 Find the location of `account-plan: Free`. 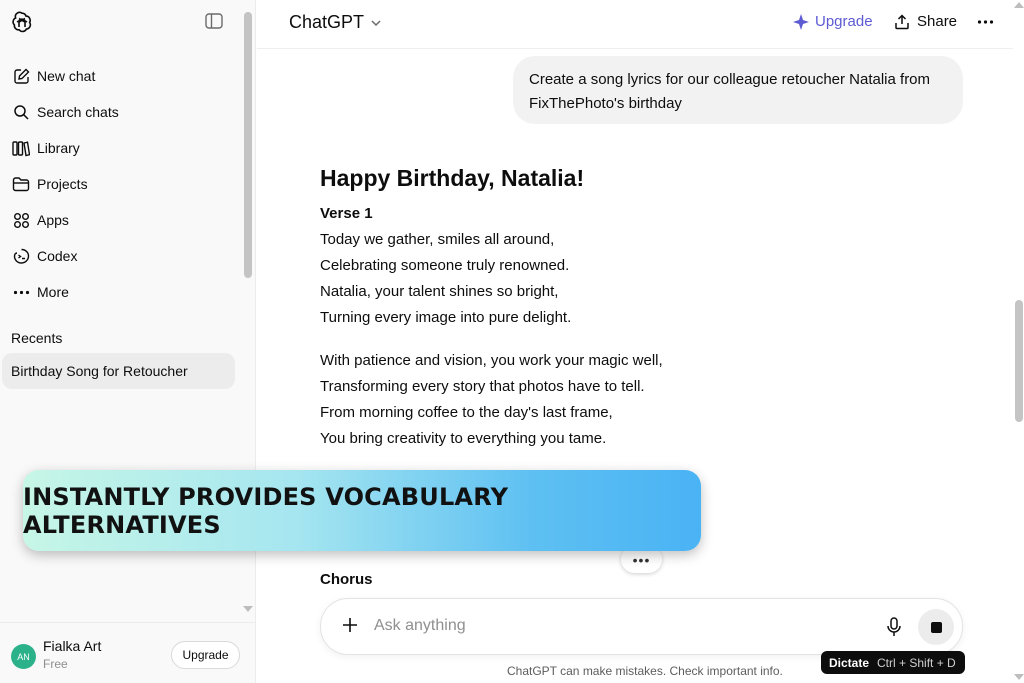

account-plan: Free is located at coordinates (55, 664).